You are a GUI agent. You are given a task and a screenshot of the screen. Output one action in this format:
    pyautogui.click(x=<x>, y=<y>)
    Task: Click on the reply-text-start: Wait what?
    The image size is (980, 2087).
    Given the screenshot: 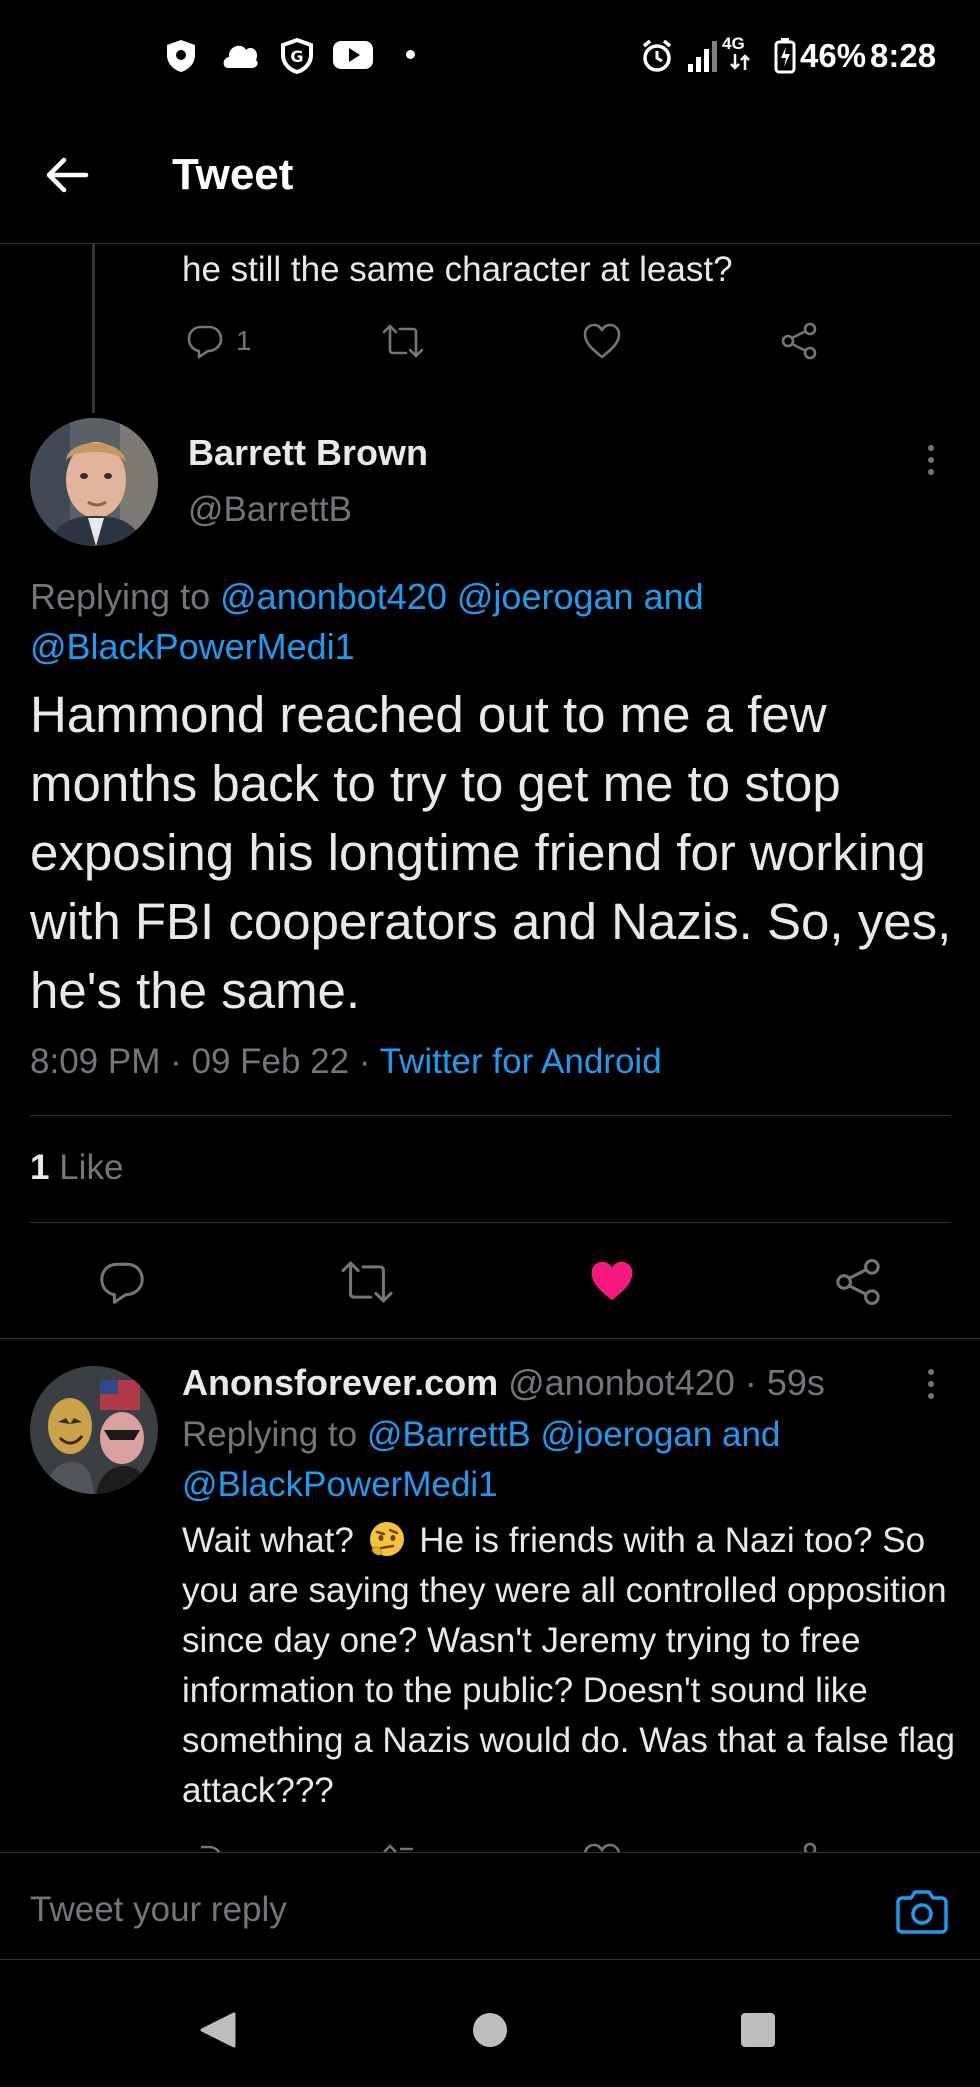 What is the action you would take?
    pyautogui.click(x=268, y=1540)
    